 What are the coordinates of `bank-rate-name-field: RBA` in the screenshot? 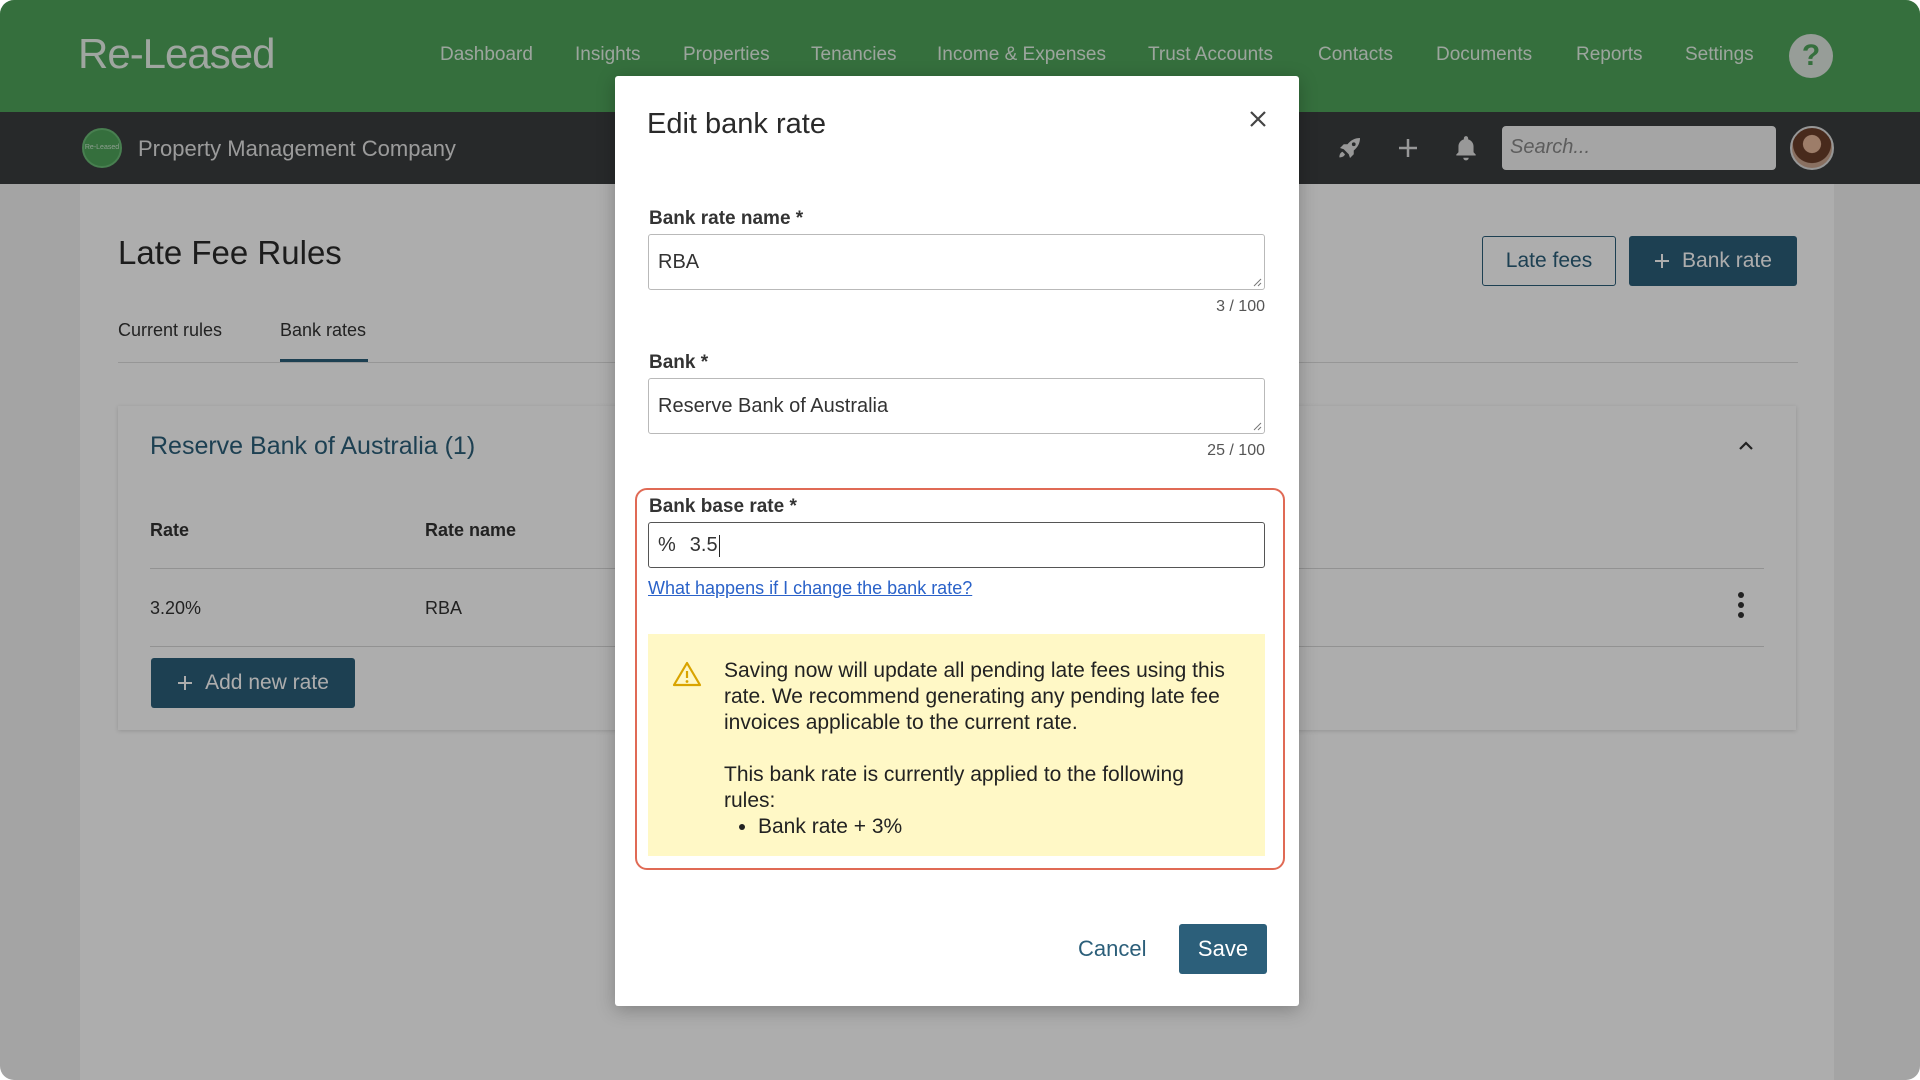 It's located at (956, 262).